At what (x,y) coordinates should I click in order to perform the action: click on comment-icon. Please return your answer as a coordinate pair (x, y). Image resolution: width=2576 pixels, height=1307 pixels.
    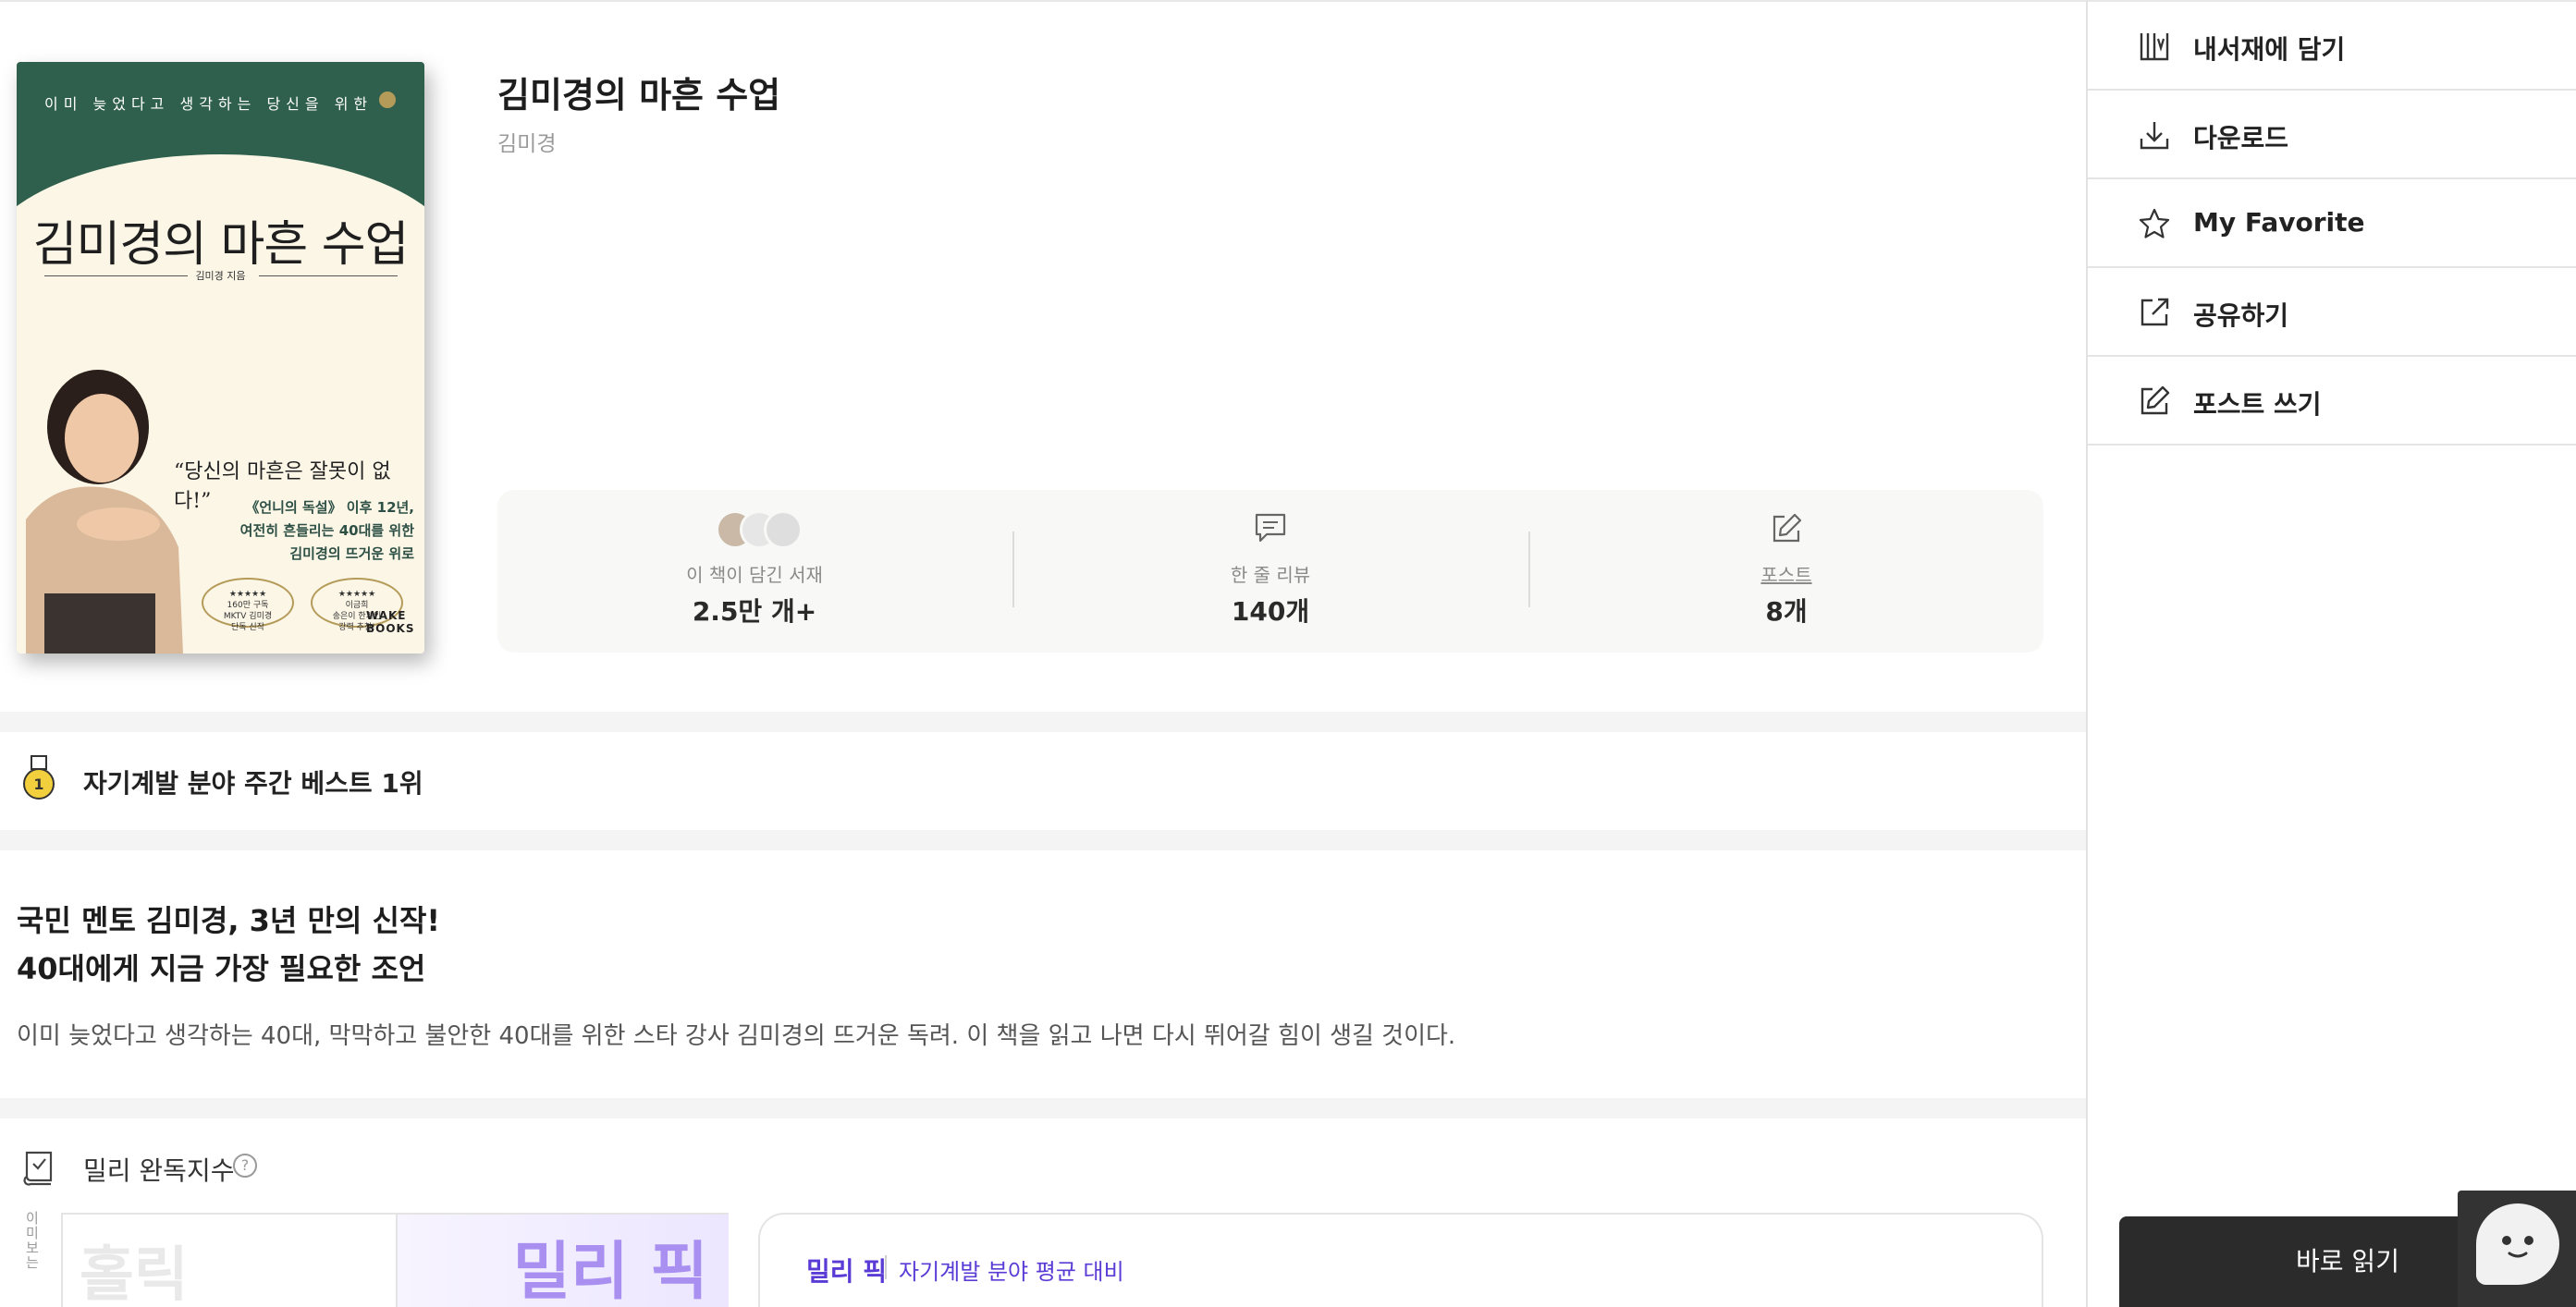
    Looking at the image, I should click on (1270, 528).